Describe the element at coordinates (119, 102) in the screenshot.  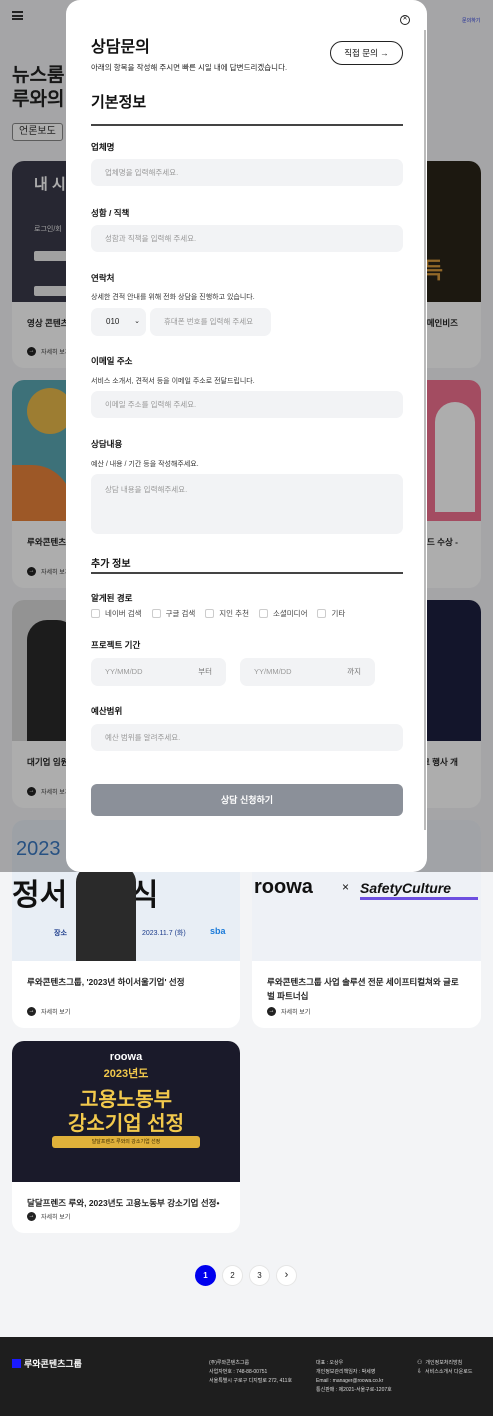
I see `section-basic-title: 기본정보` at that location.